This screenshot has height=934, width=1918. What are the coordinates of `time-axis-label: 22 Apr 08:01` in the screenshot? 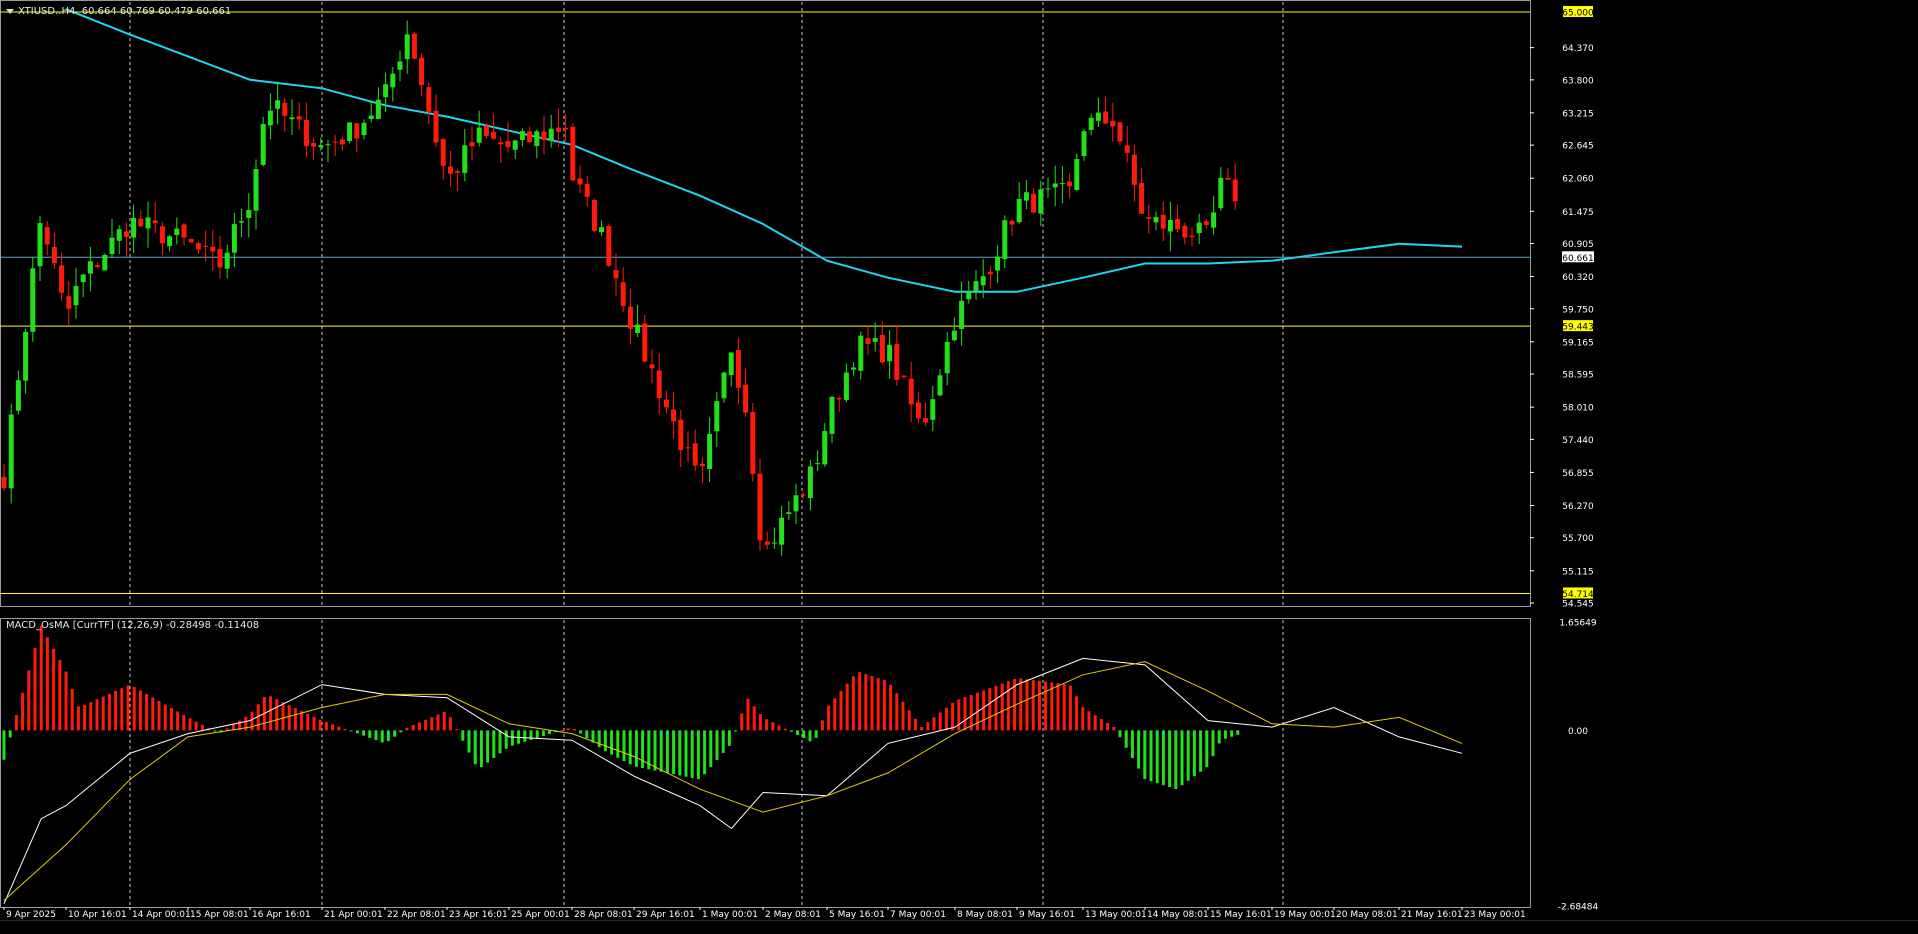 It's located at (416, 915).